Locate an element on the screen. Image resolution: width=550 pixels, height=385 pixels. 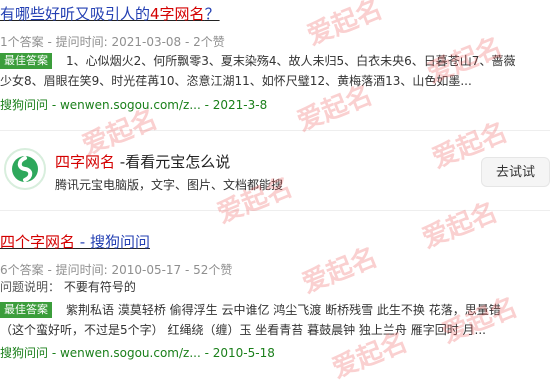
result2-title-suffix: - 搜狗问问 is located at coordinates (112, 242).